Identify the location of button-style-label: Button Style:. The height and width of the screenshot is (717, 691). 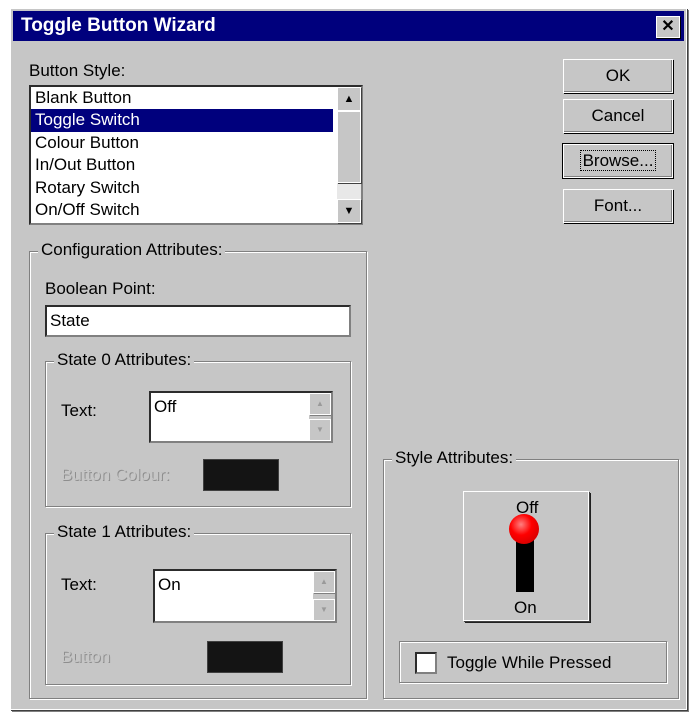
(77, 70).